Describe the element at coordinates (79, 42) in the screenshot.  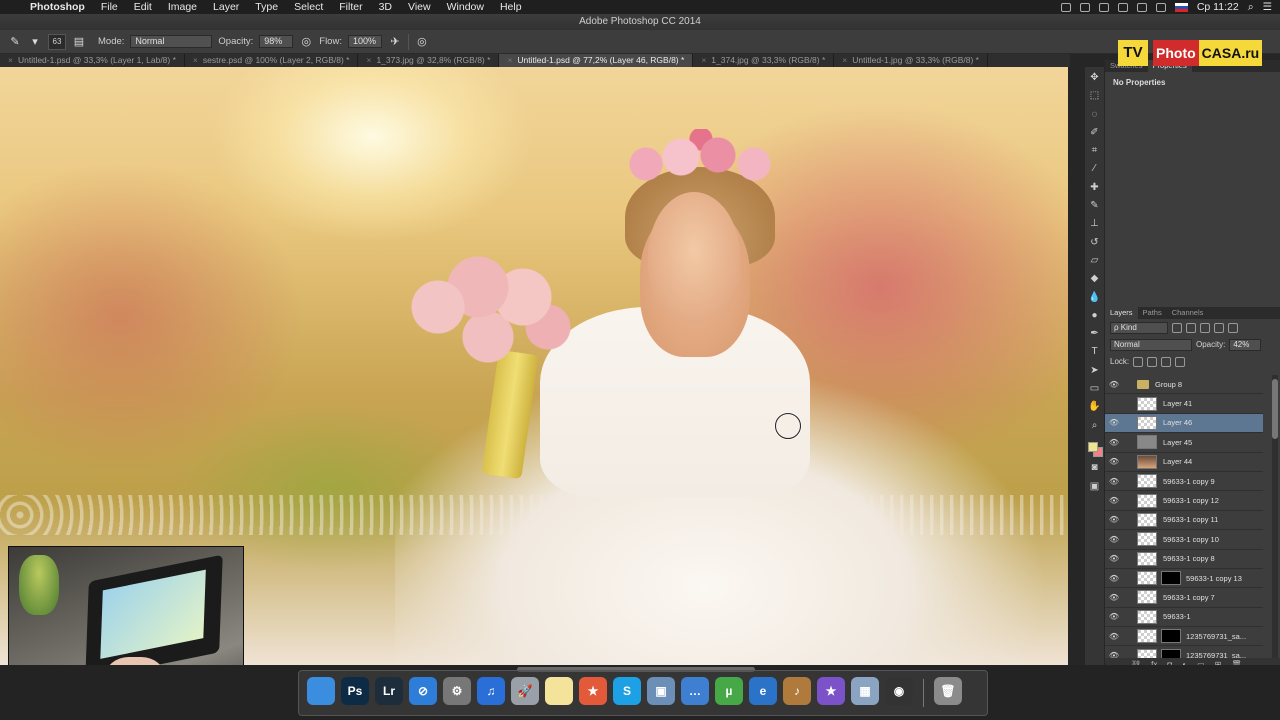
I see `brush-panel-icon: ▤` at that location.